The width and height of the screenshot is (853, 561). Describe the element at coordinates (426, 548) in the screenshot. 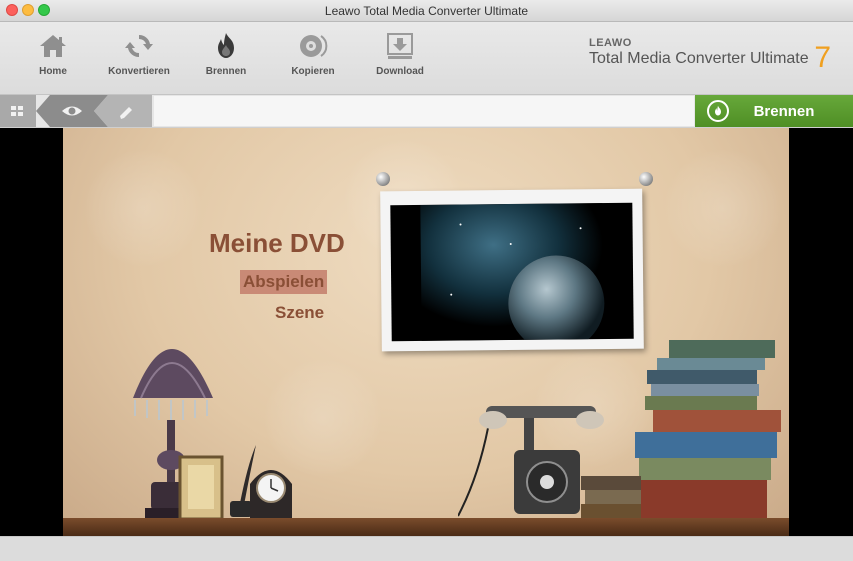

I see `status-bar` at that location.